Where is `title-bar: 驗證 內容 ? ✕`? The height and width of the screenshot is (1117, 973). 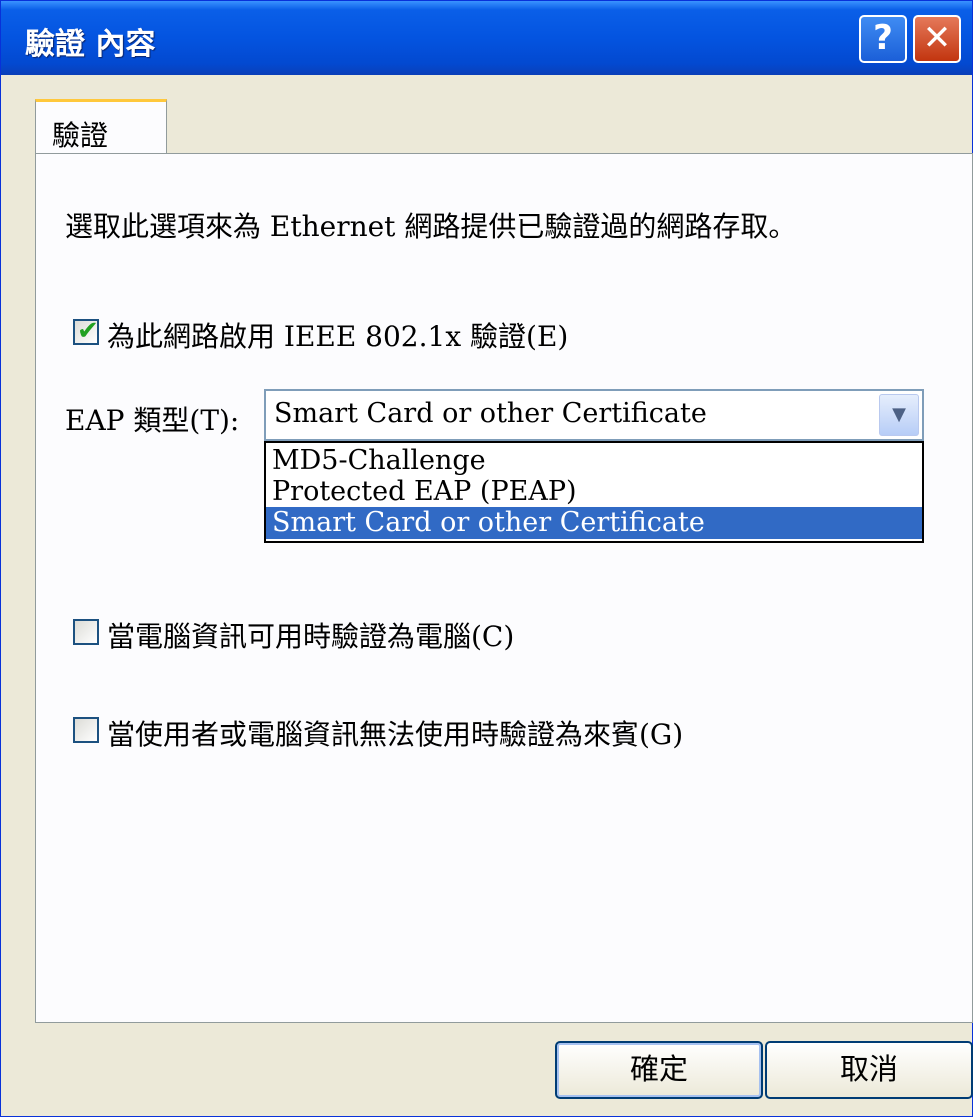 title-bar: 驗證 內容 ? ✕ is located at coordinates (486, 38).